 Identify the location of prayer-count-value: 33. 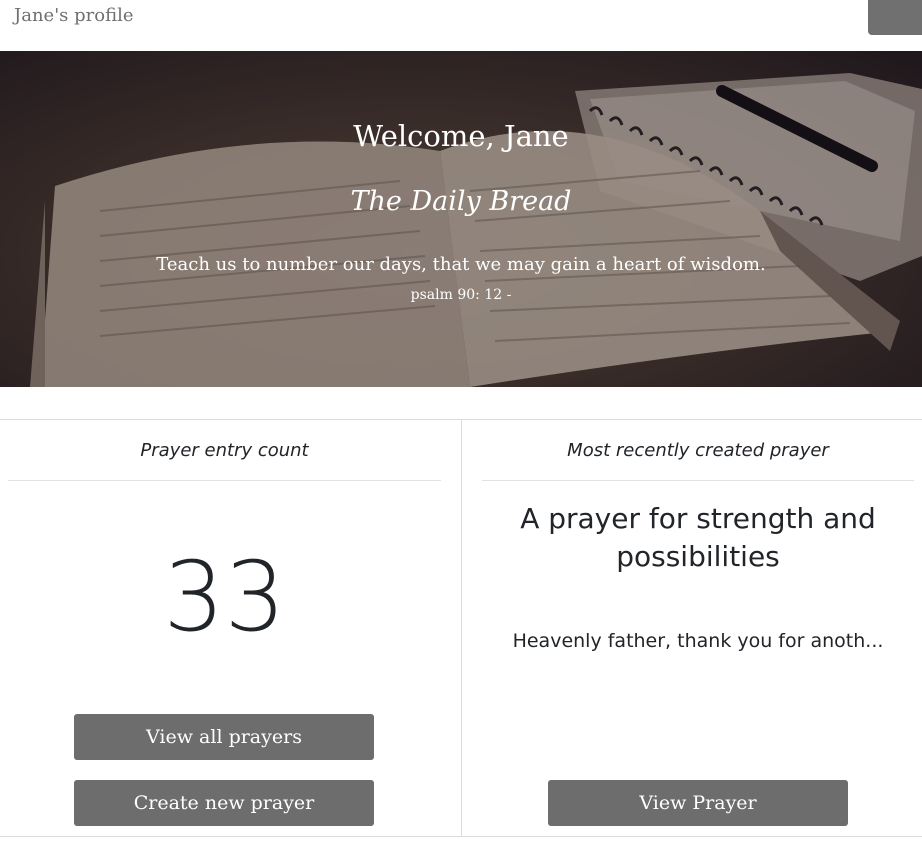
(224, 597).